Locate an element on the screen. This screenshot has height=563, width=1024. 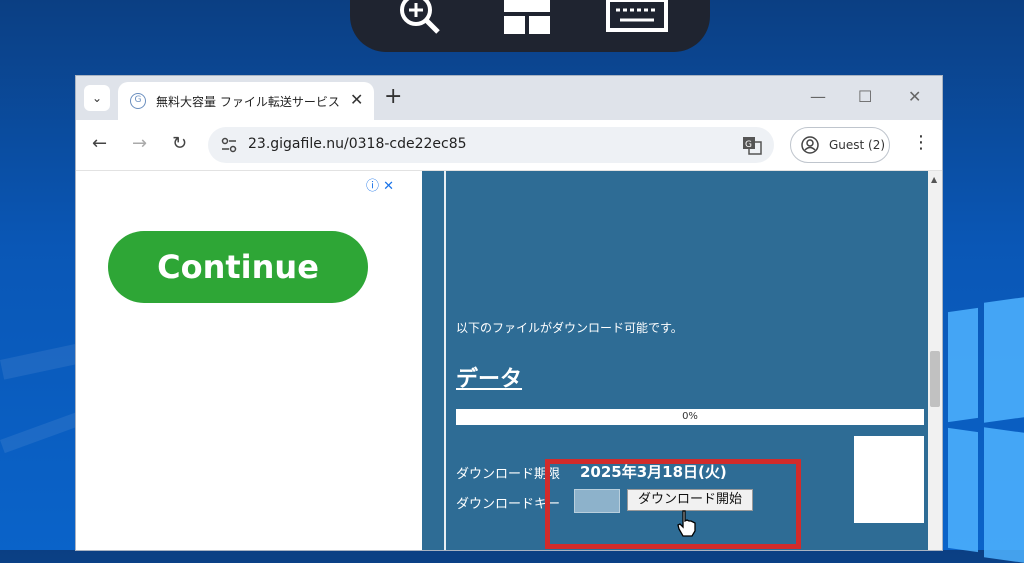
profile-button: Guest (2) is located at coordinates (840, 145).